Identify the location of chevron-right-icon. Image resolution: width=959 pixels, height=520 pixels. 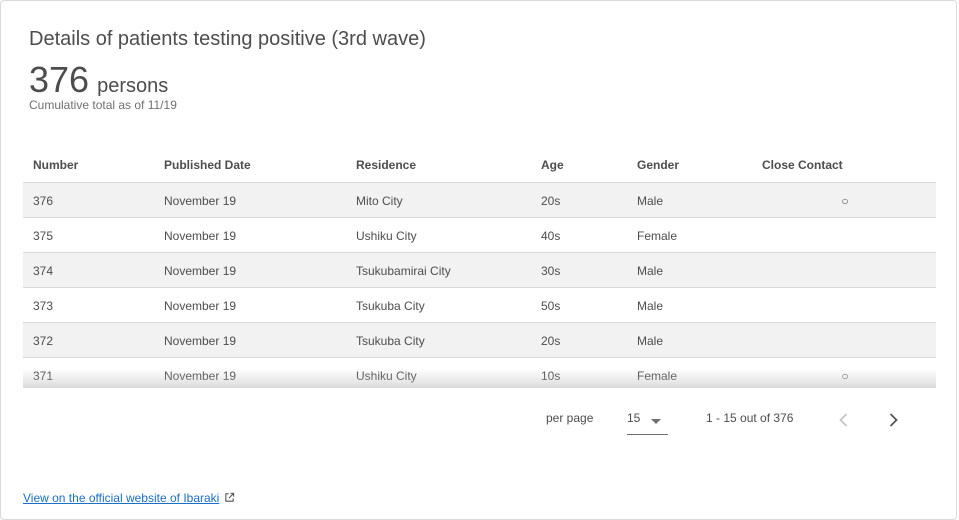
(893, 420).